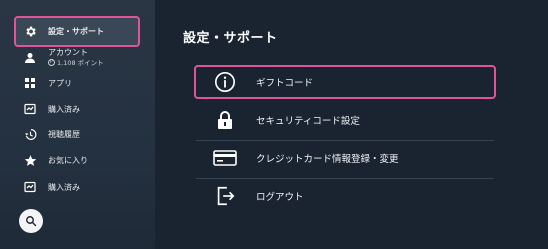  I want to click on lock-icon, so click(225, 120).